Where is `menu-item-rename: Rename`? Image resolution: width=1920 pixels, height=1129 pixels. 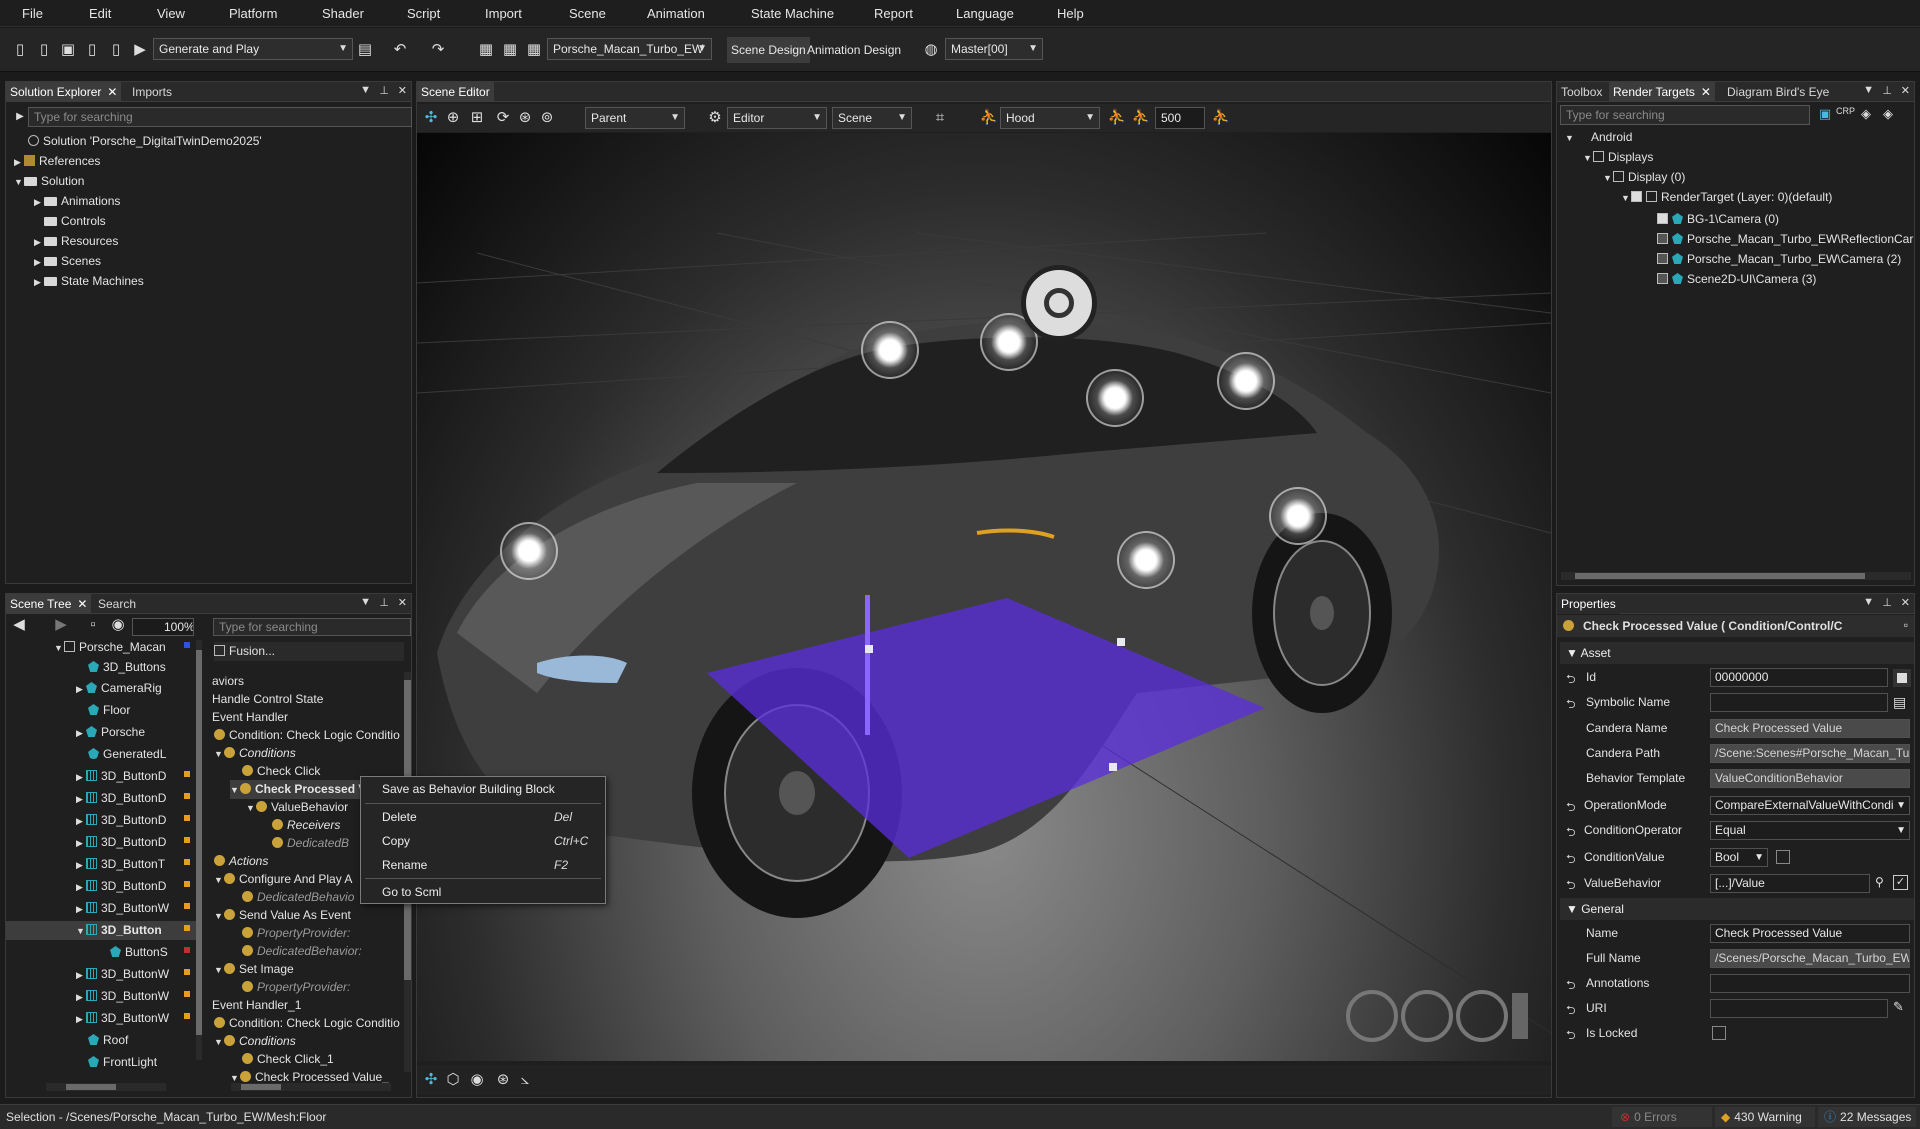
menu-item-rename: Rename is located at coordinates (404, 865).